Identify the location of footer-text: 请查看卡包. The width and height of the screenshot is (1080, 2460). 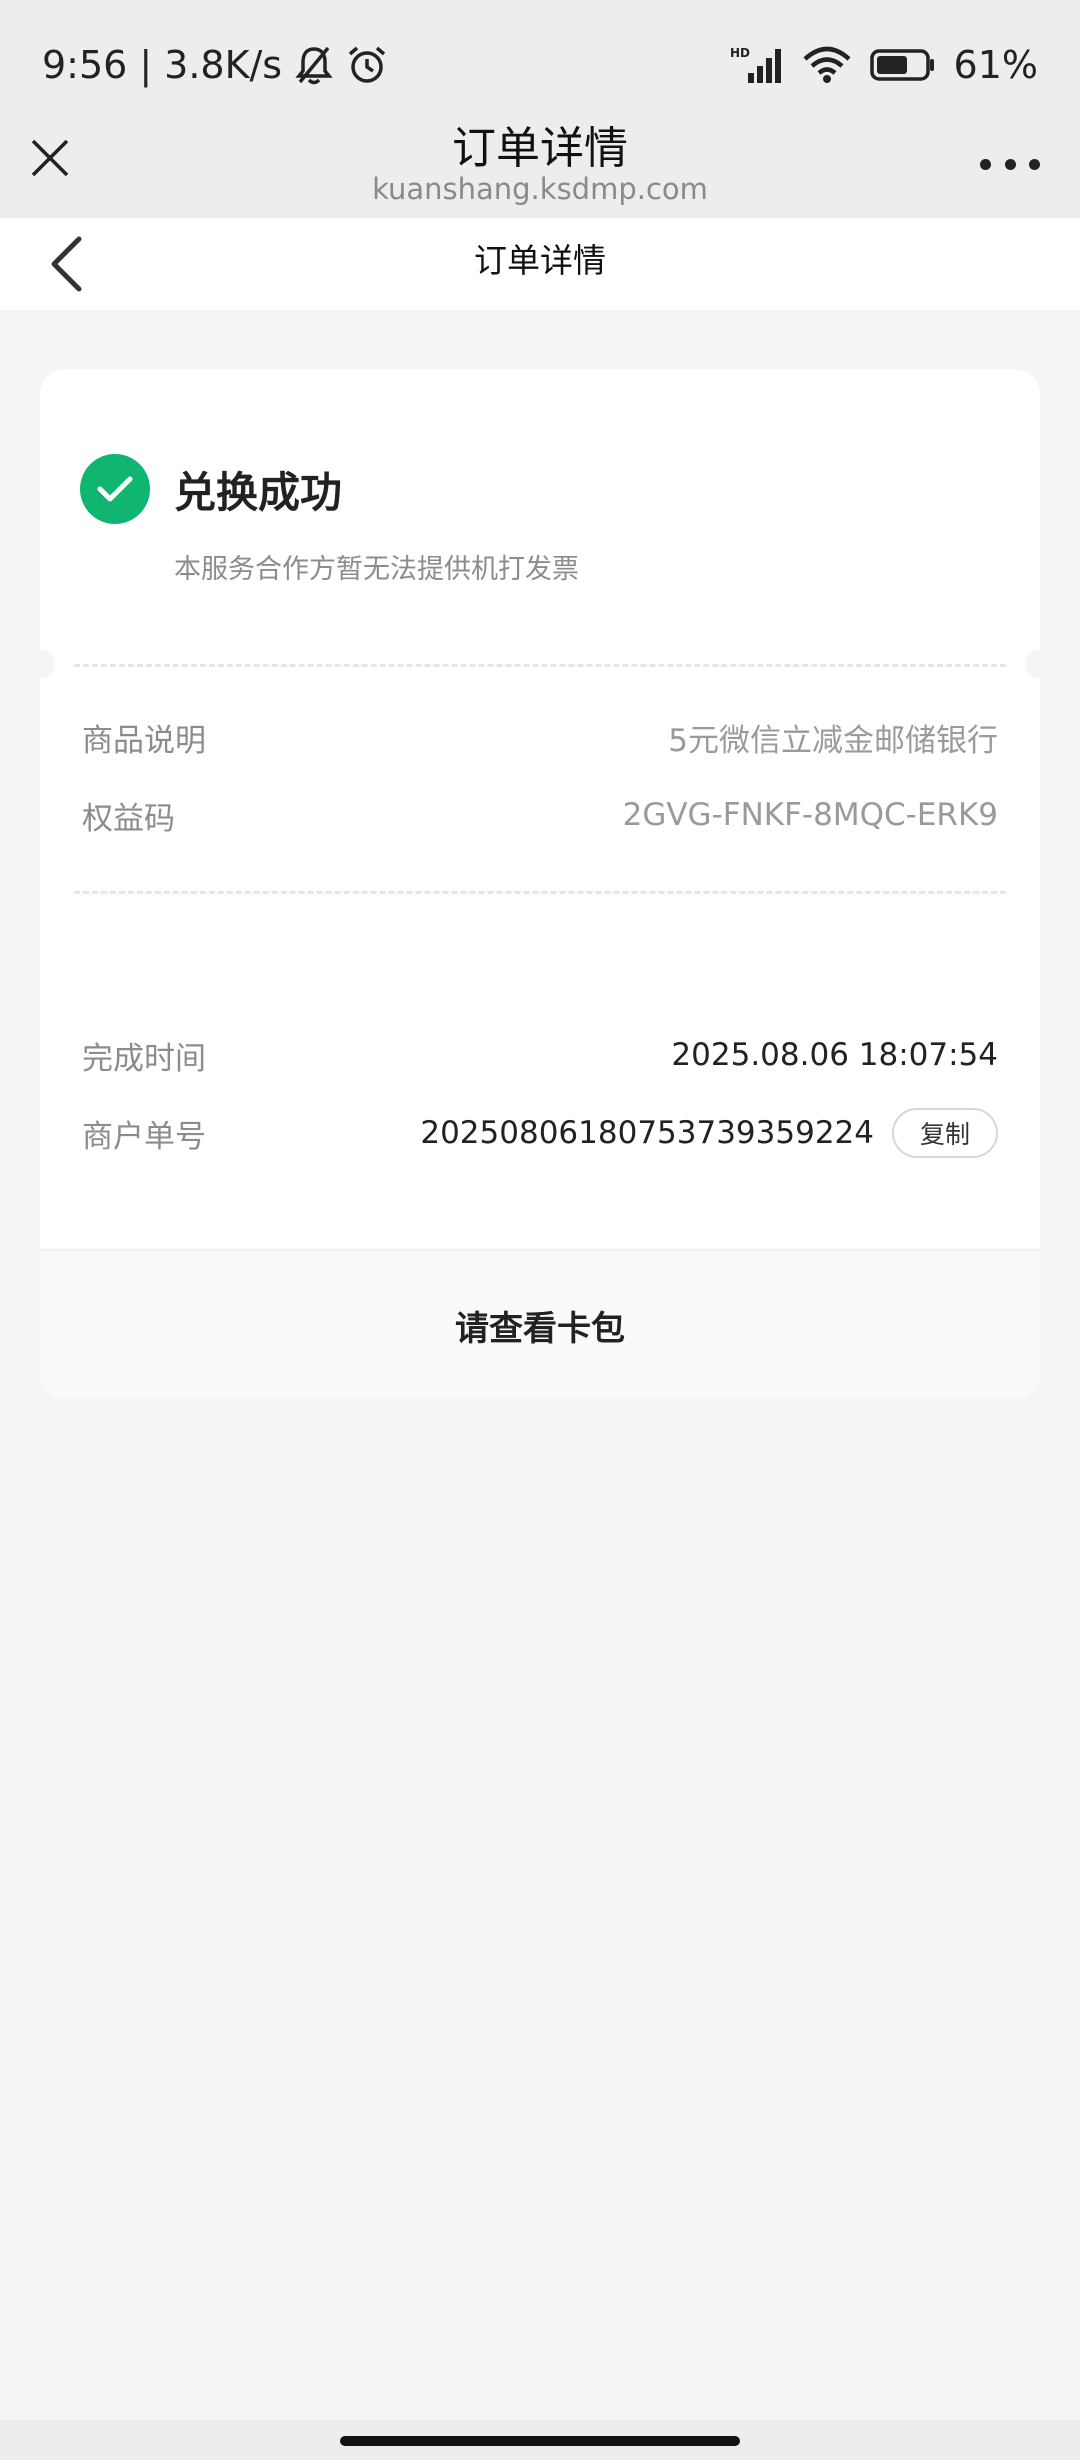
(540, 1328).